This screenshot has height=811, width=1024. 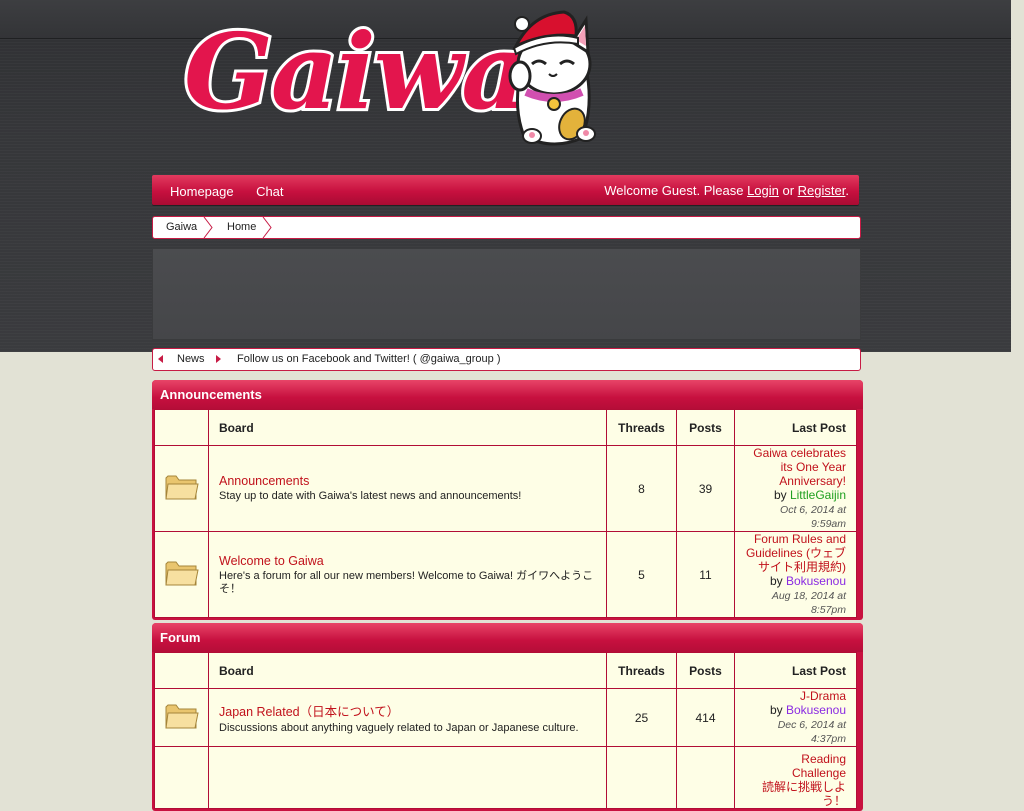 I want to click on last-post-author: by LittleGaijin, so click(x=795, y=495).